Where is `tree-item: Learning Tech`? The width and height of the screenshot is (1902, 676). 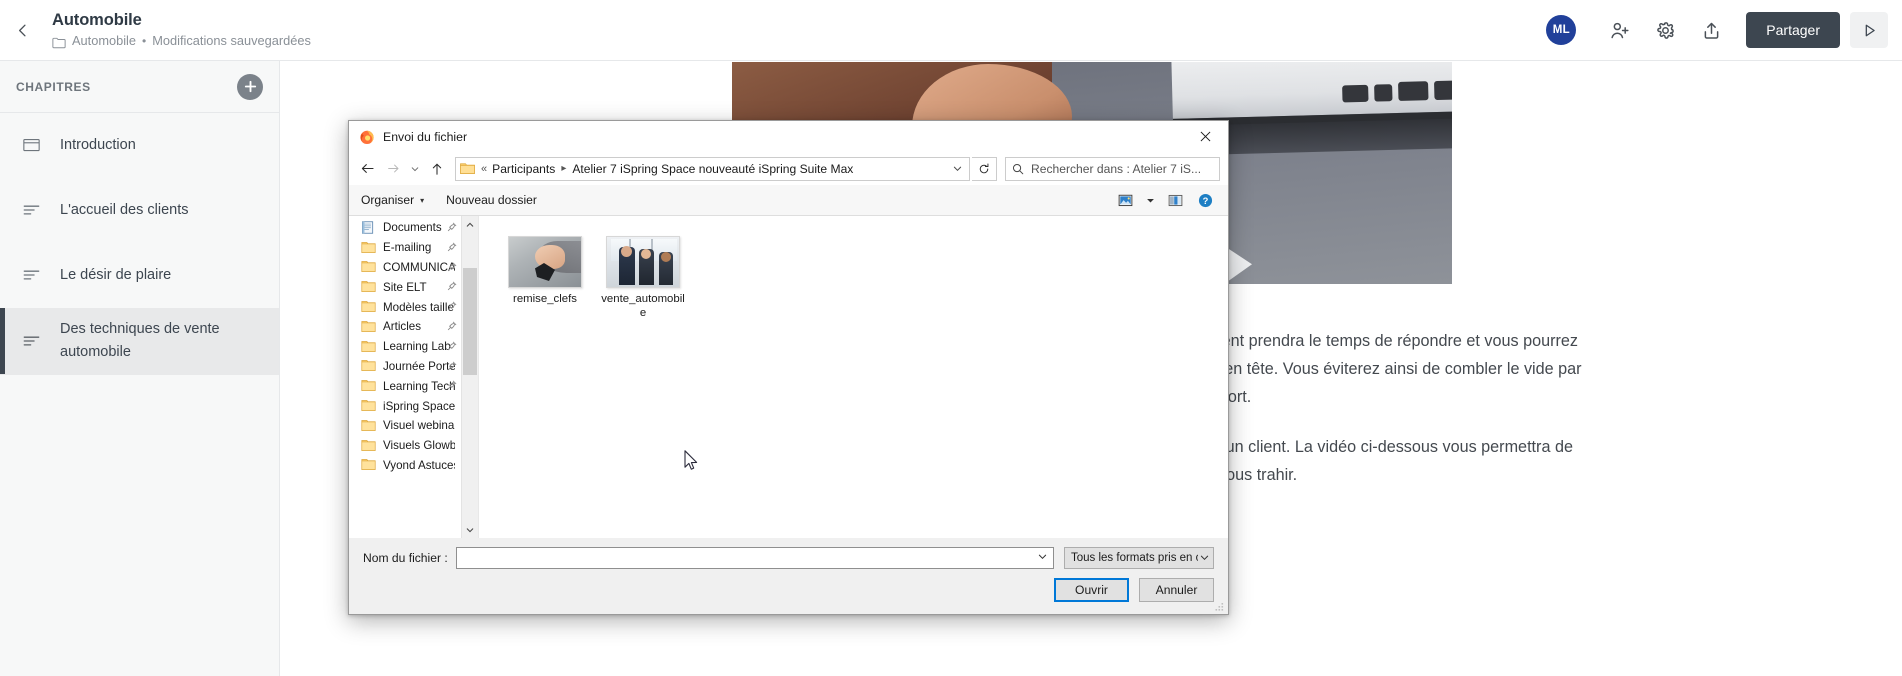 tree-item: Learning Tech is located at coordinates (405, 386).